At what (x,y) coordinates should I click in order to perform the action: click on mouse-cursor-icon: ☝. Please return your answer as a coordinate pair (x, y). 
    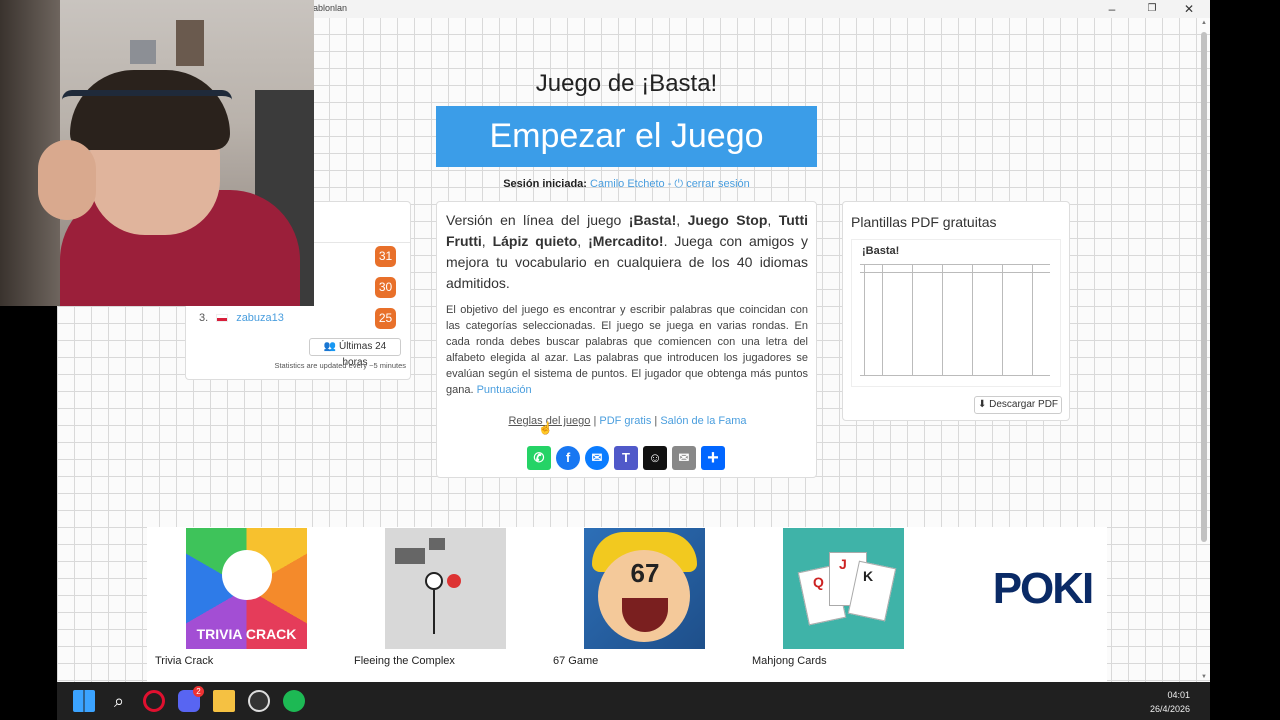
    Looking at the image, I should click on (545, 428).